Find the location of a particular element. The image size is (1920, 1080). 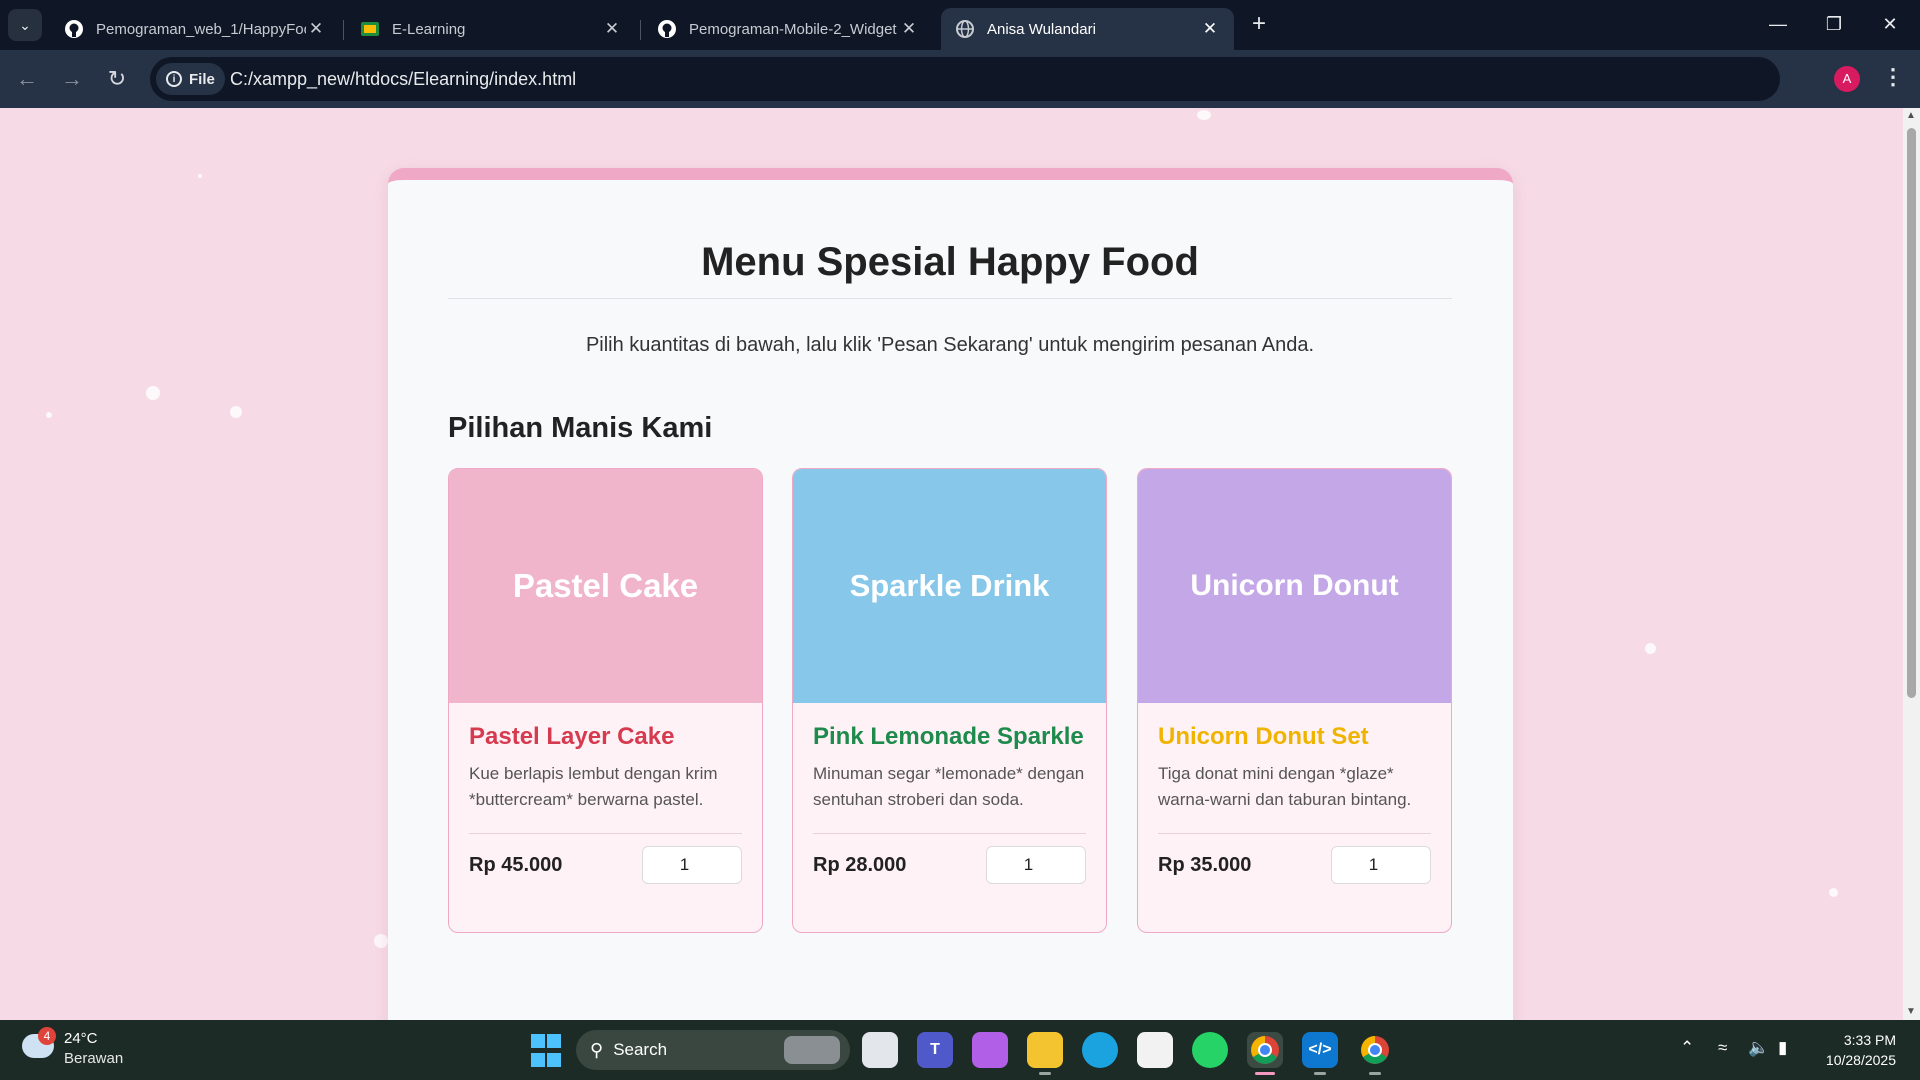

chrome-profile-icon is located at coordinates (1375, 1050).